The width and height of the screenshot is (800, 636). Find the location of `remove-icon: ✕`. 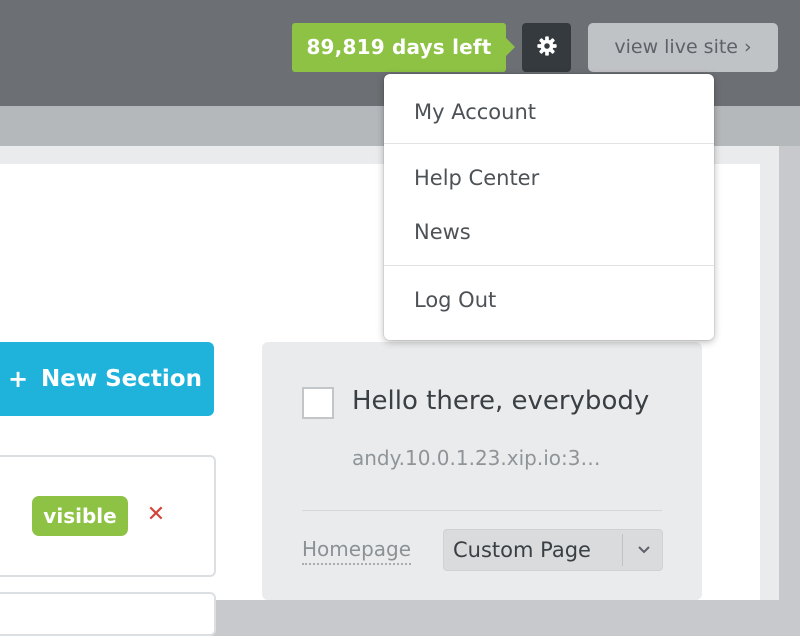

remove-icon: ✕ is located at coordinates (156, 515).